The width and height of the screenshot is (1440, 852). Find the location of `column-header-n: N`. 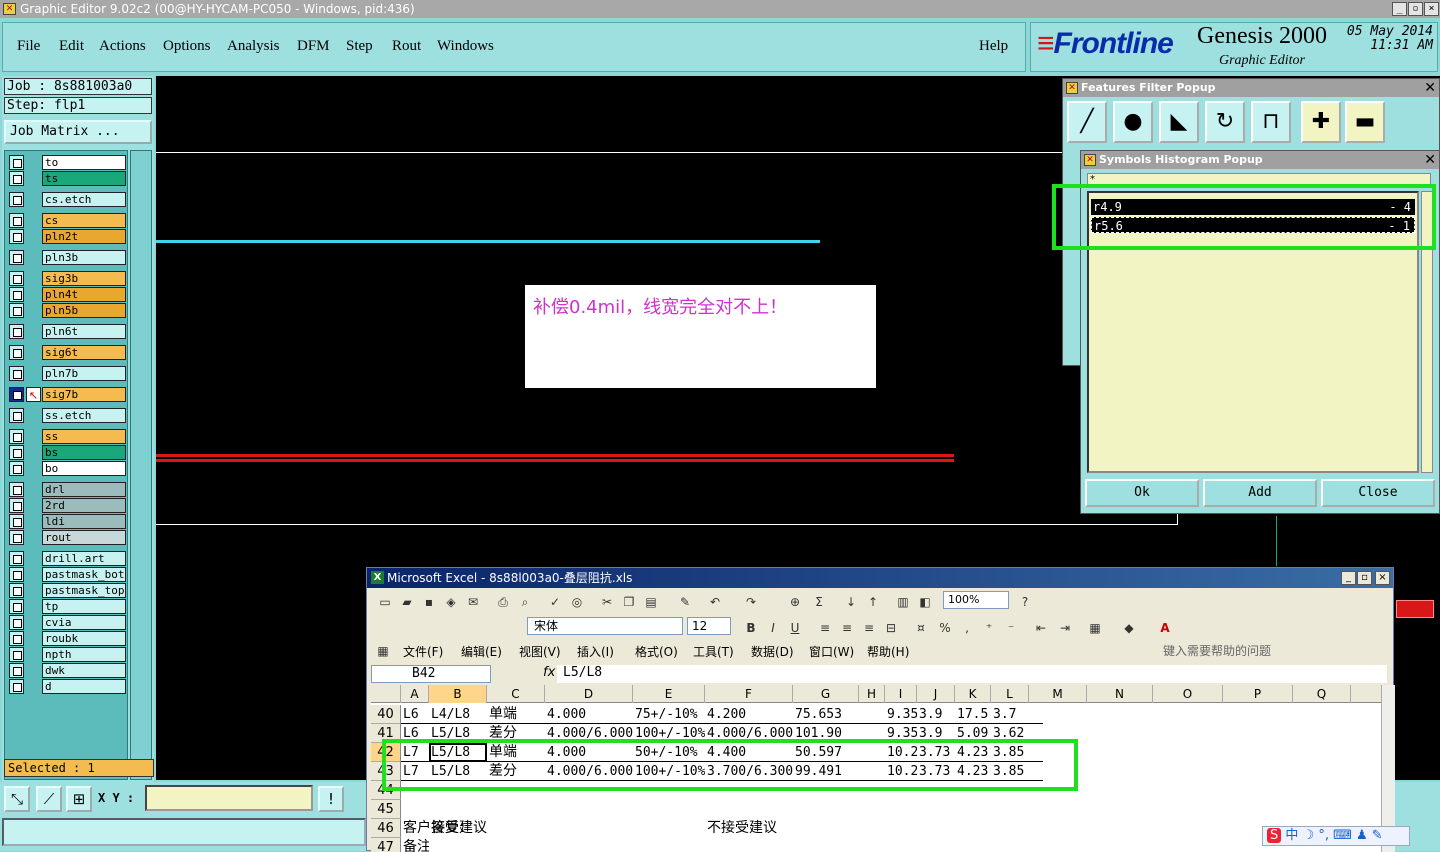

column-header-n: N is located at coordinates (1120, 694).